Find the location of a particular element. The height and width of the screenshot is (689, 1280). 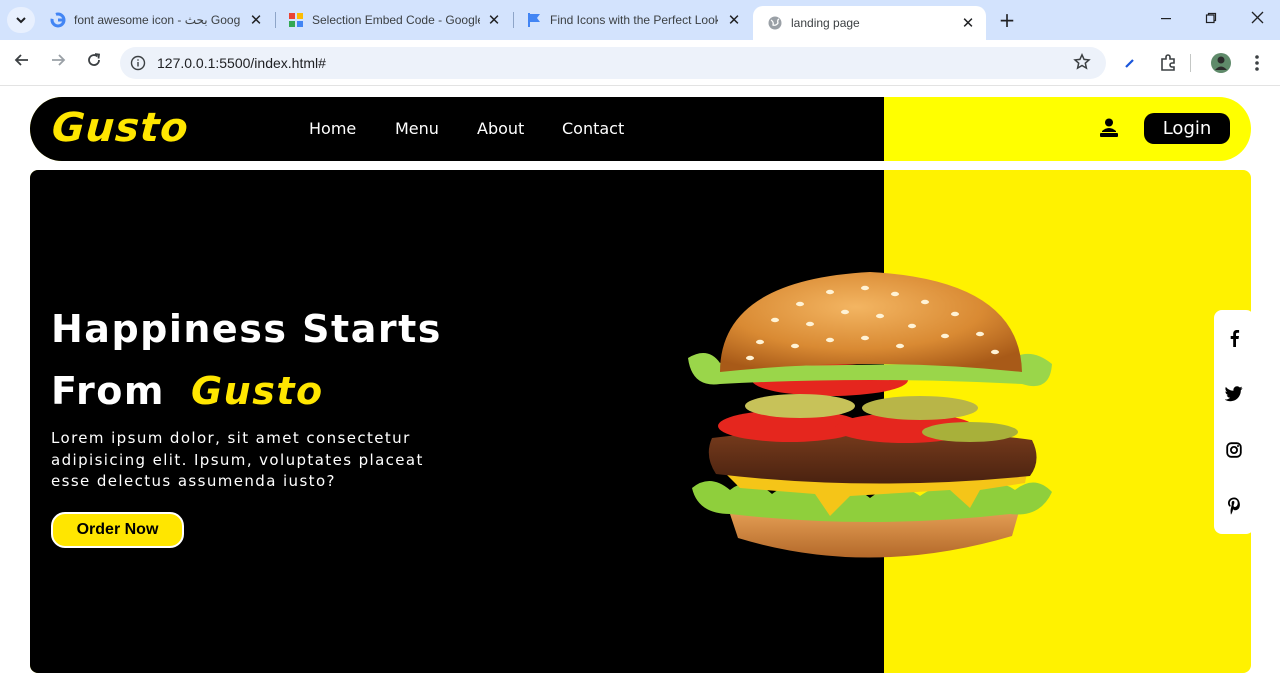

twitter-icon is located at coordinates (1234, 394).